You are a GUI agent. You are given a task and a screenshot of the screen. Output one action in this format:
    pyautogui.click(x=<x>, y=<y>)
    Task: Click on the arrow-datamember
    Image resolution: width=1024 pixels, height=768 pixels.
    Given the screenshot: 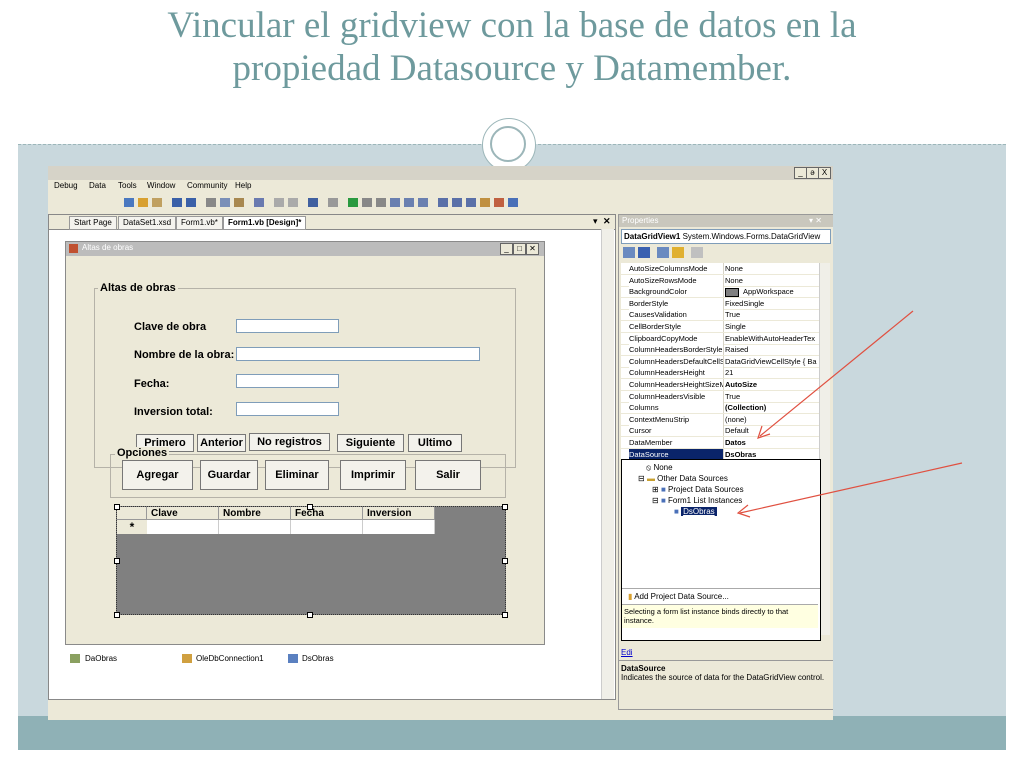 What is the action you would take?
    pyautogui.click(x=836, y=373)
    